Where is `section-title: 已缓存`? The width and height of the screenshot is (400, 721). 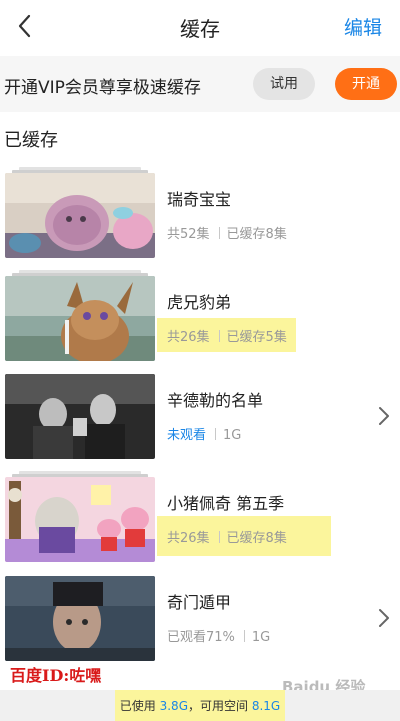
section-title: 已缓存 is located at coordinates (31, 140).